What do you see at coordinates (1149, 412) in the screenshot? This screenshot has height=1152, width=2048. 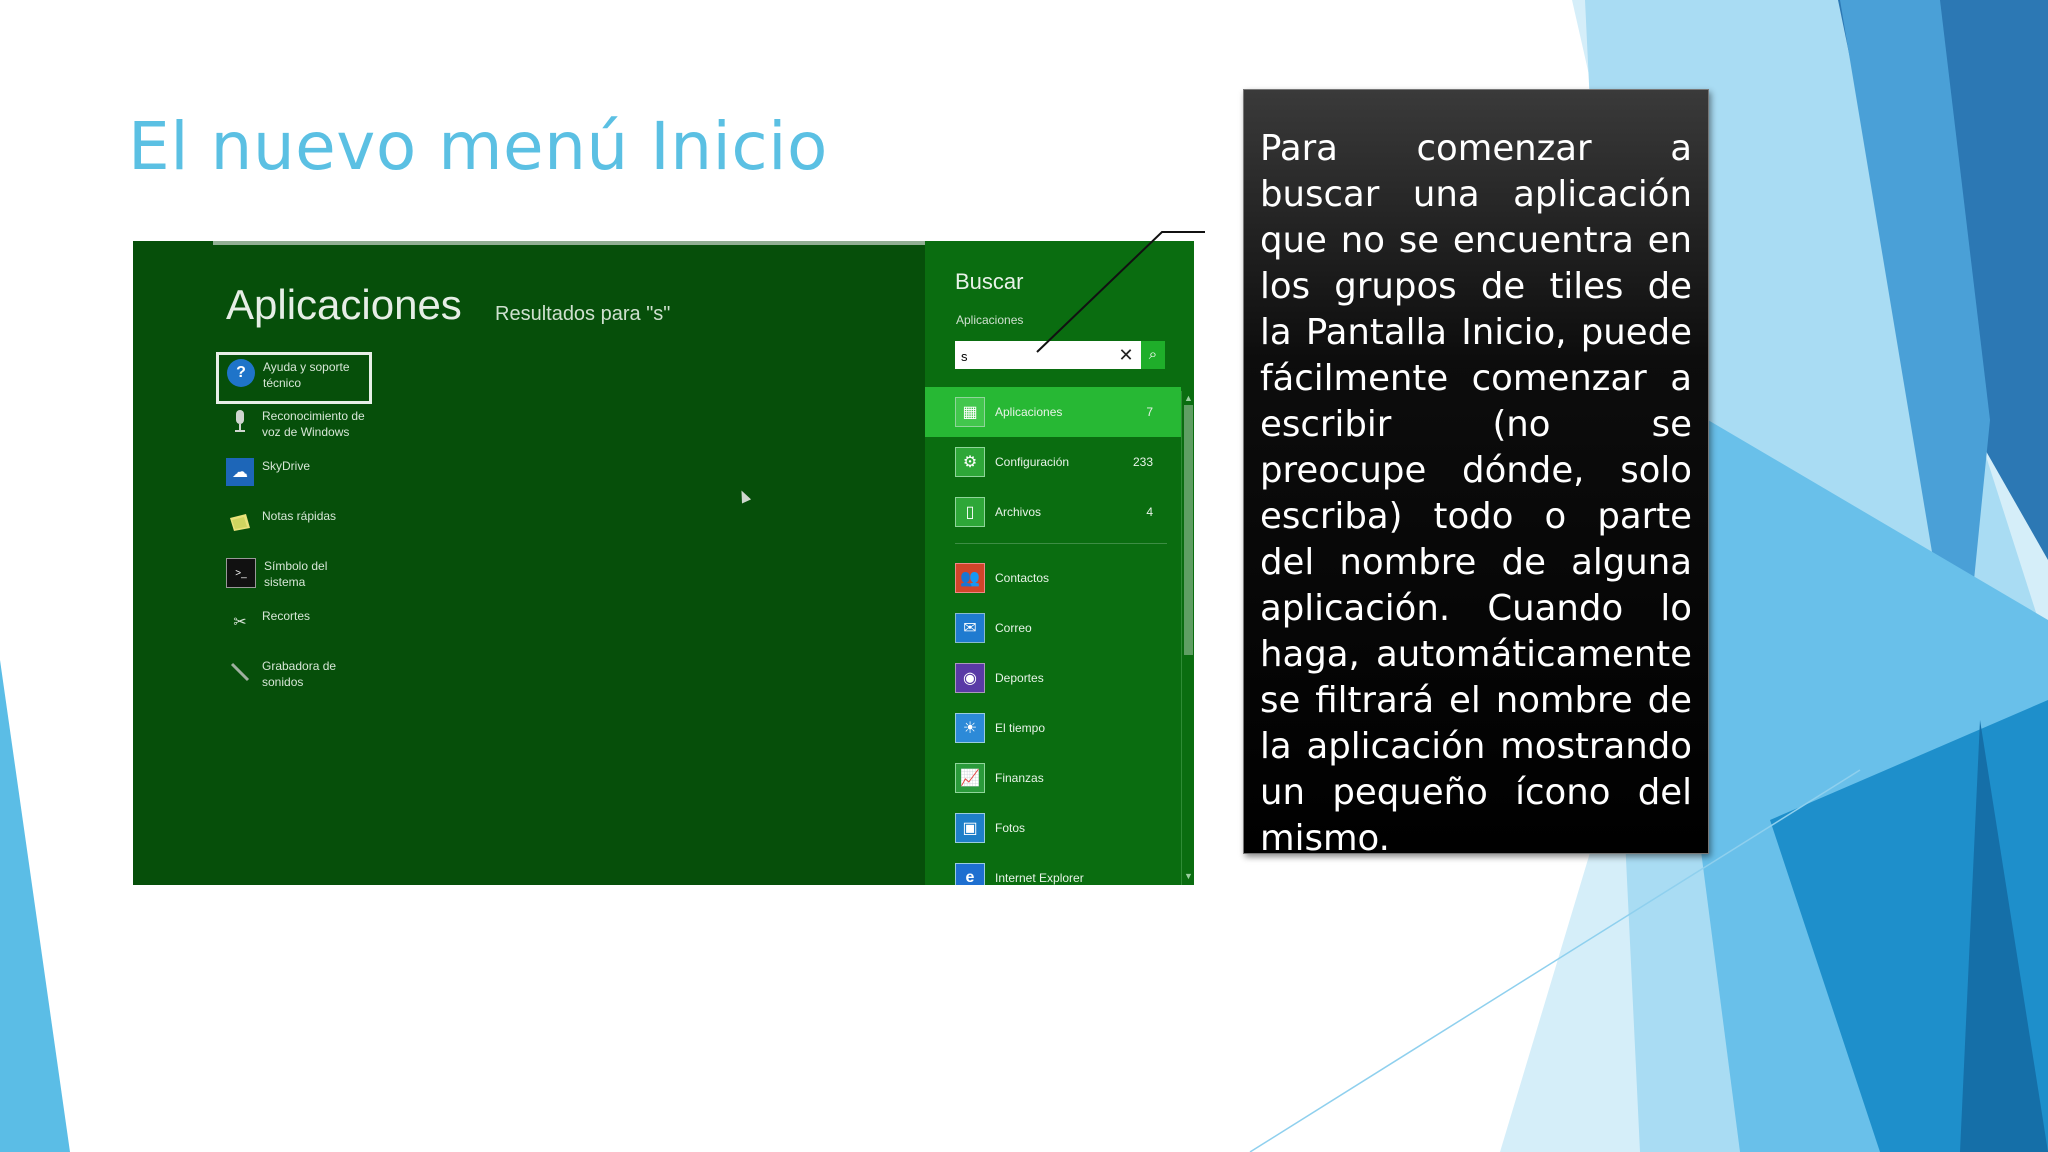 I see `scope-count: 7` at bounding box center [1149, 412].